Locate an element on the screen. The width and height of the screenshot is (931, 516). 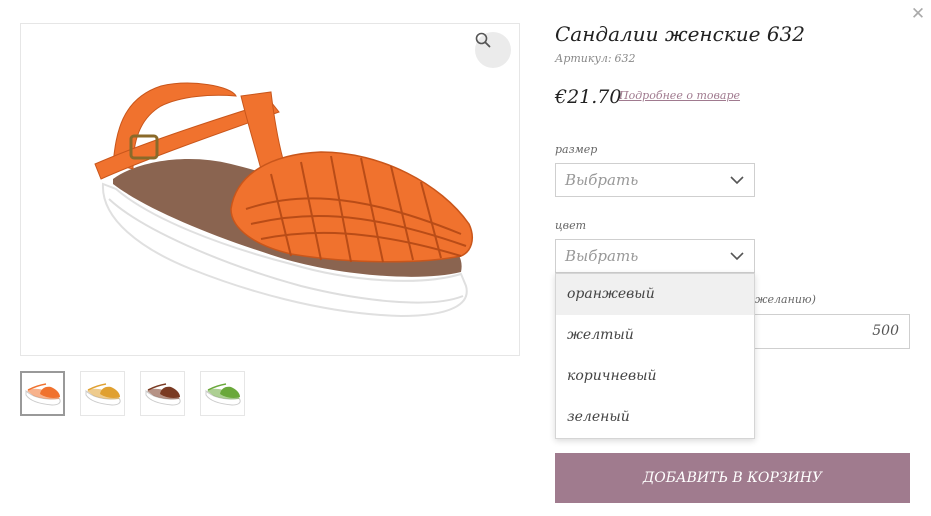
thumbnail-orange is located at coordinates (42, 393).